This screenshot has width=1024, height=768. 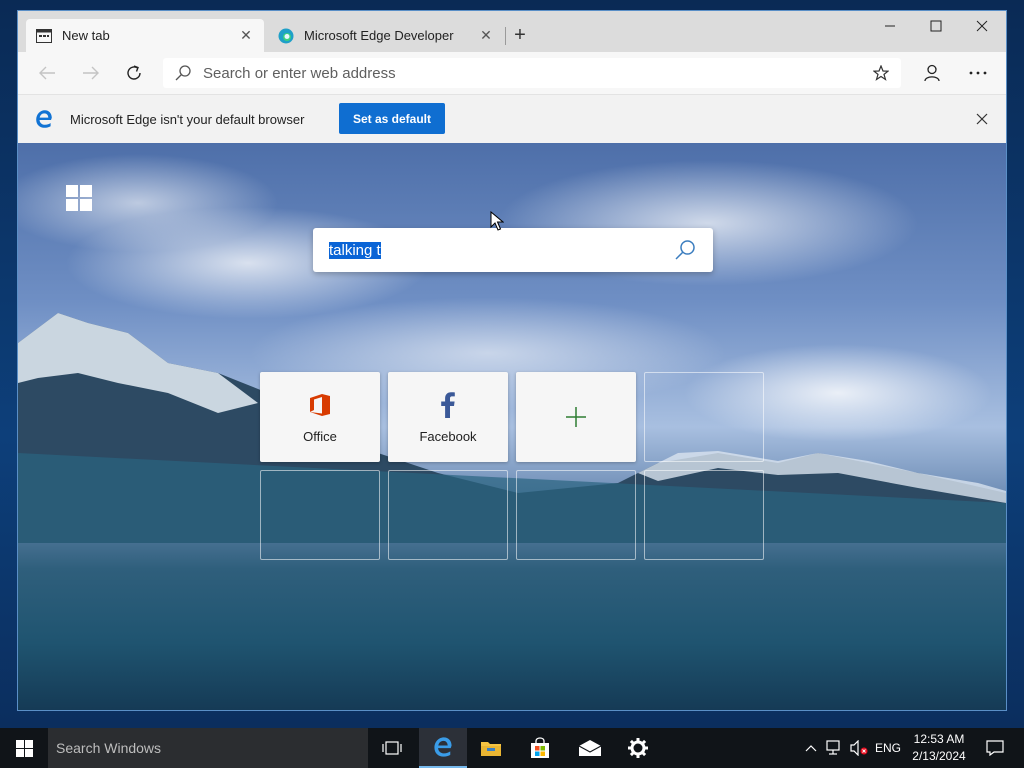 What do you see at coordinates (939, 748) in the screenshot?
I see `clock: 12:53 AM 2/13/2024` at bounding box center [939, 748].